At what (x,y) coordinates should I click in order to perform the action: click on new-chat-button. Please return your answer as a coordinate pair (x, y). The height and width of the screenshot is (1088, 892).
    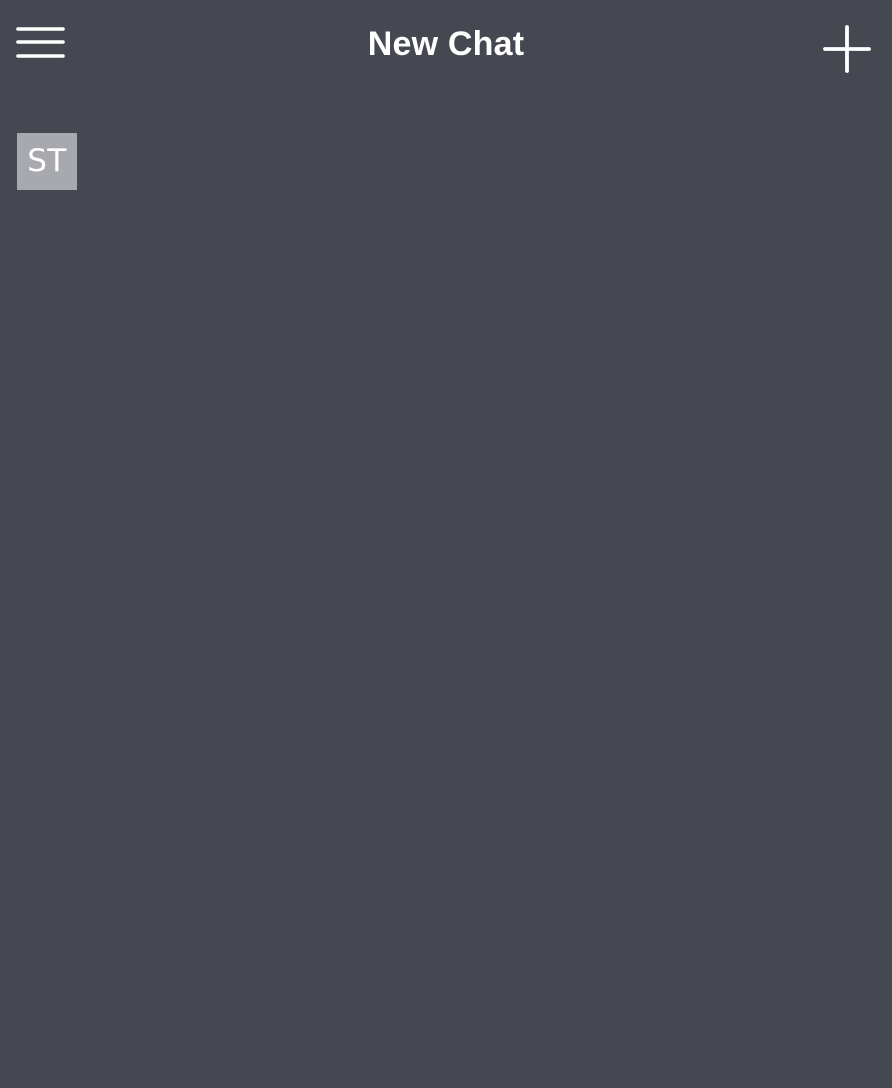
    Looking at the image, I should click on (847, 49).